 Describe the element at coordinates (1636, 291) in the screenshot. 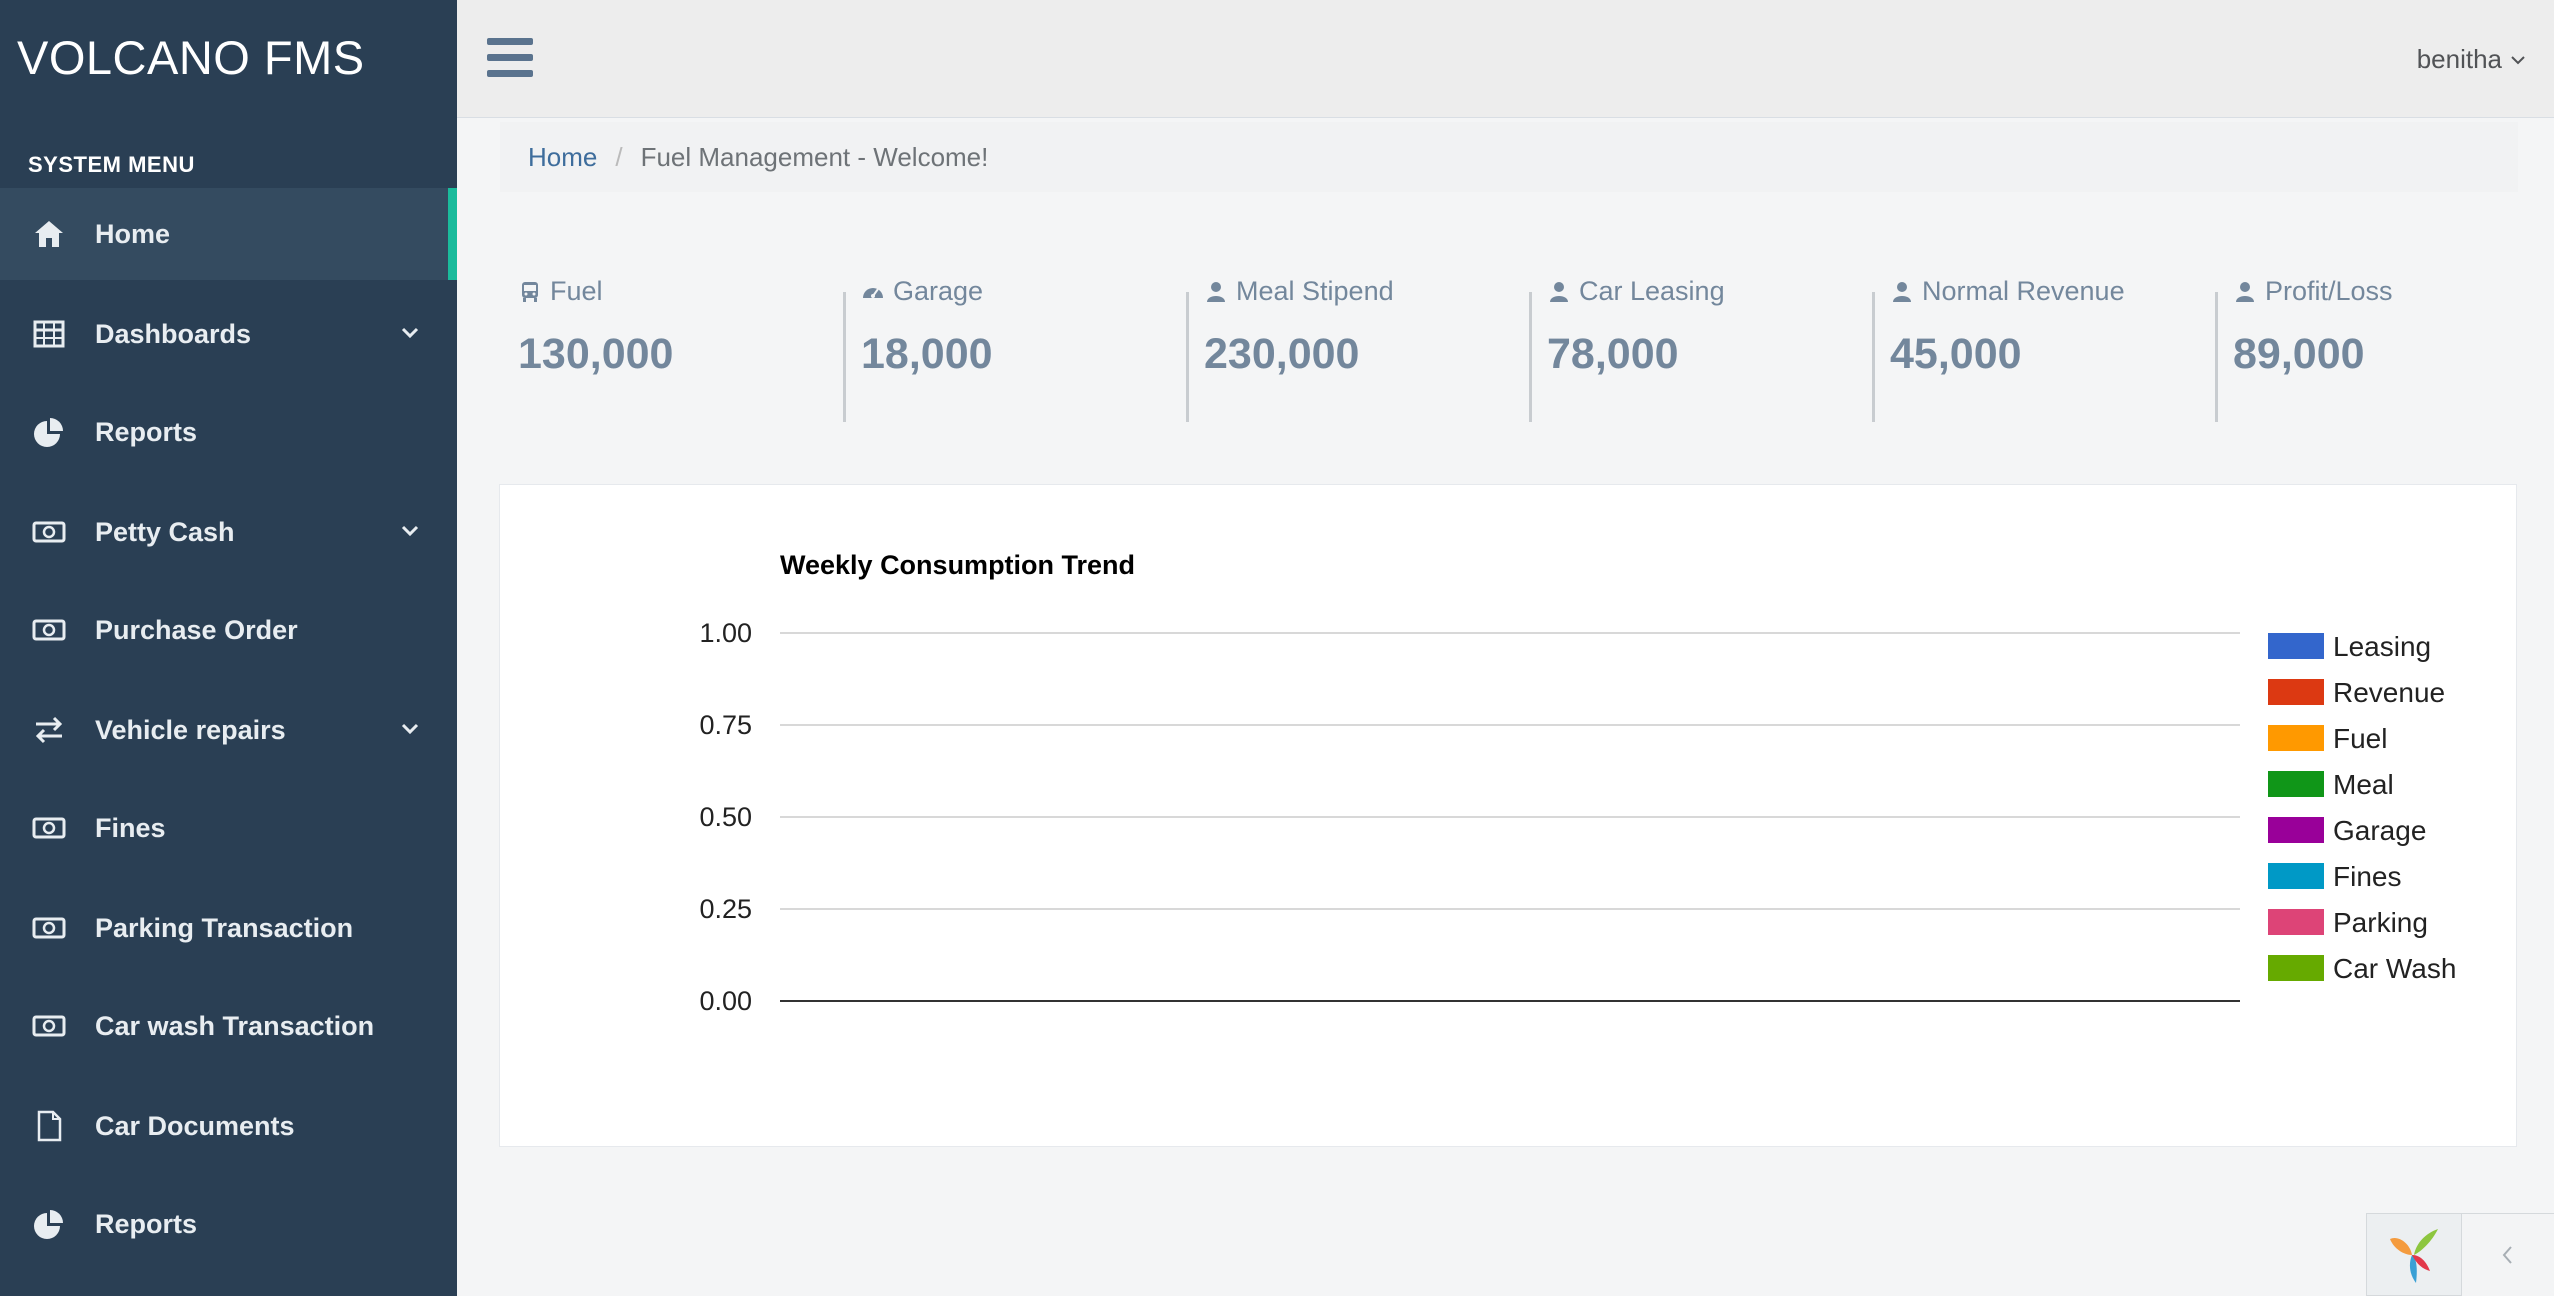

I see `stat-label: Car Leasing` at that location.